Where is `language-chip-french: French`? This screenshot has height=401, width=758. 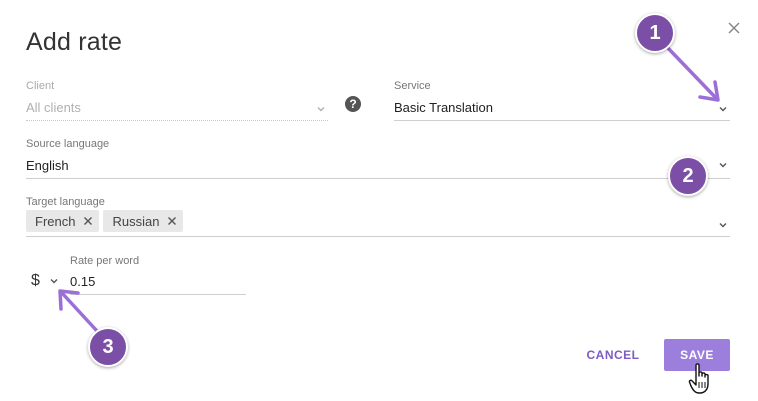 language-chip-french: French is located at coordinates (63, 221).